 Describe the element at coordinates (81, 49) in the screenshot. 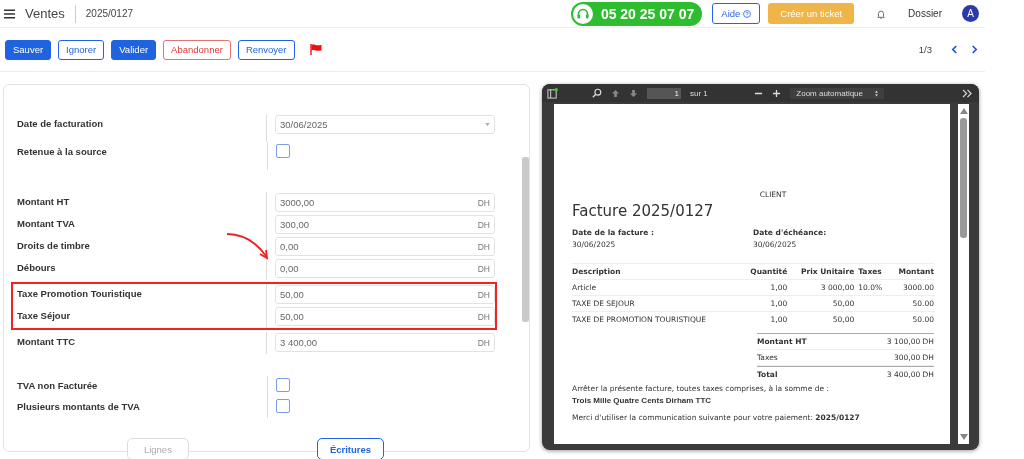

I see `toolbar-button: Ignorer` at that location.